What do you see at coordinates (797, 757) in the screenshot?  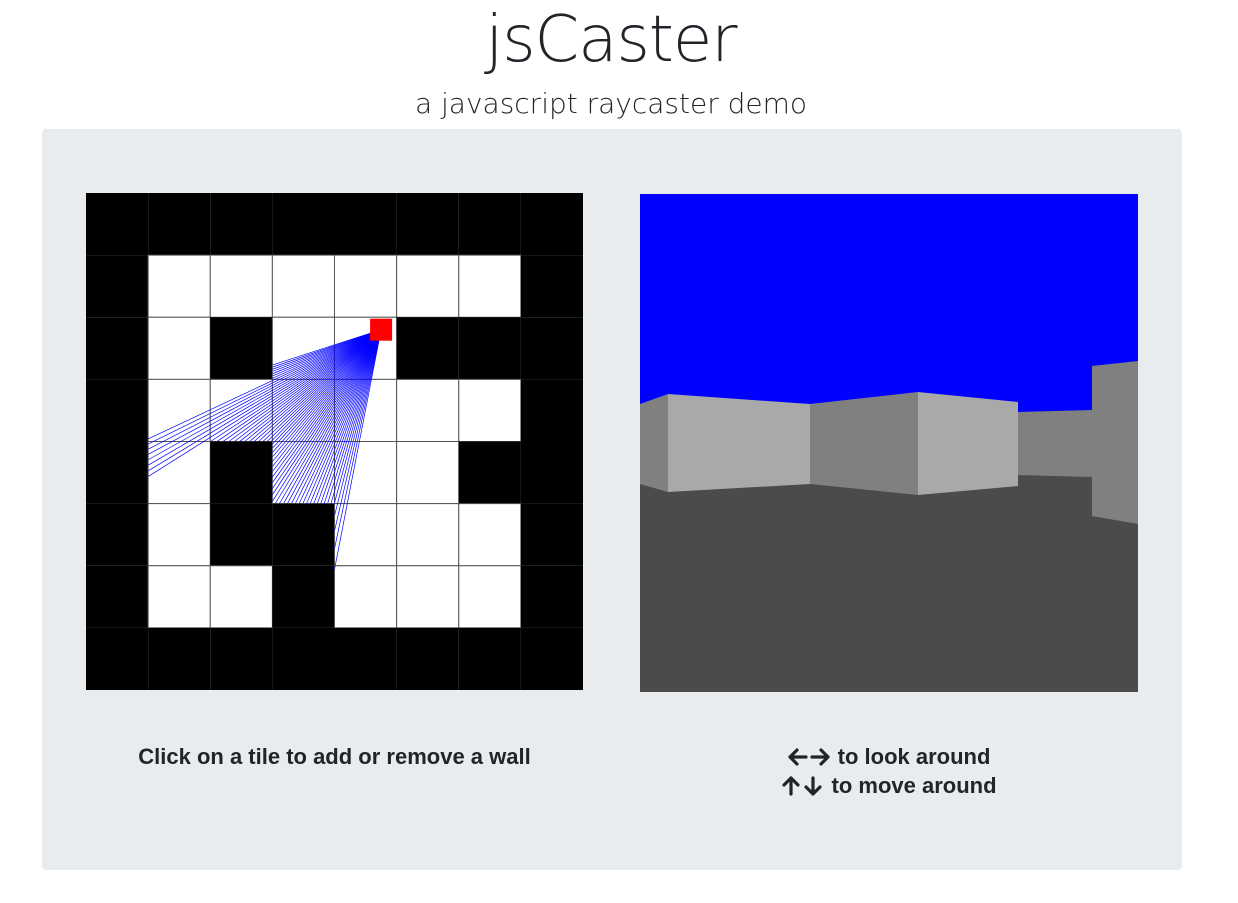 I see `arrow-left-icon` at bounding box center [797, 757].